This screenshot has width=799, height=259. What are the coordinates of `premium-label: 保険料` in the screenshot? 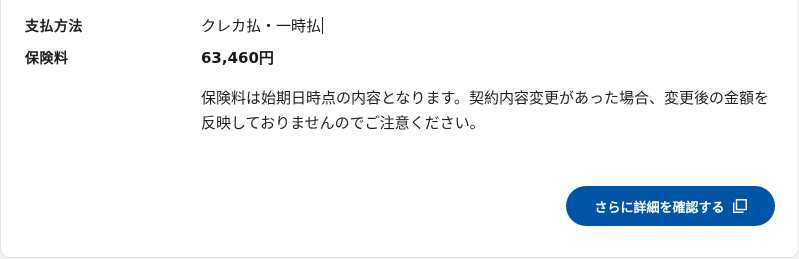 It's located at (47, 59).